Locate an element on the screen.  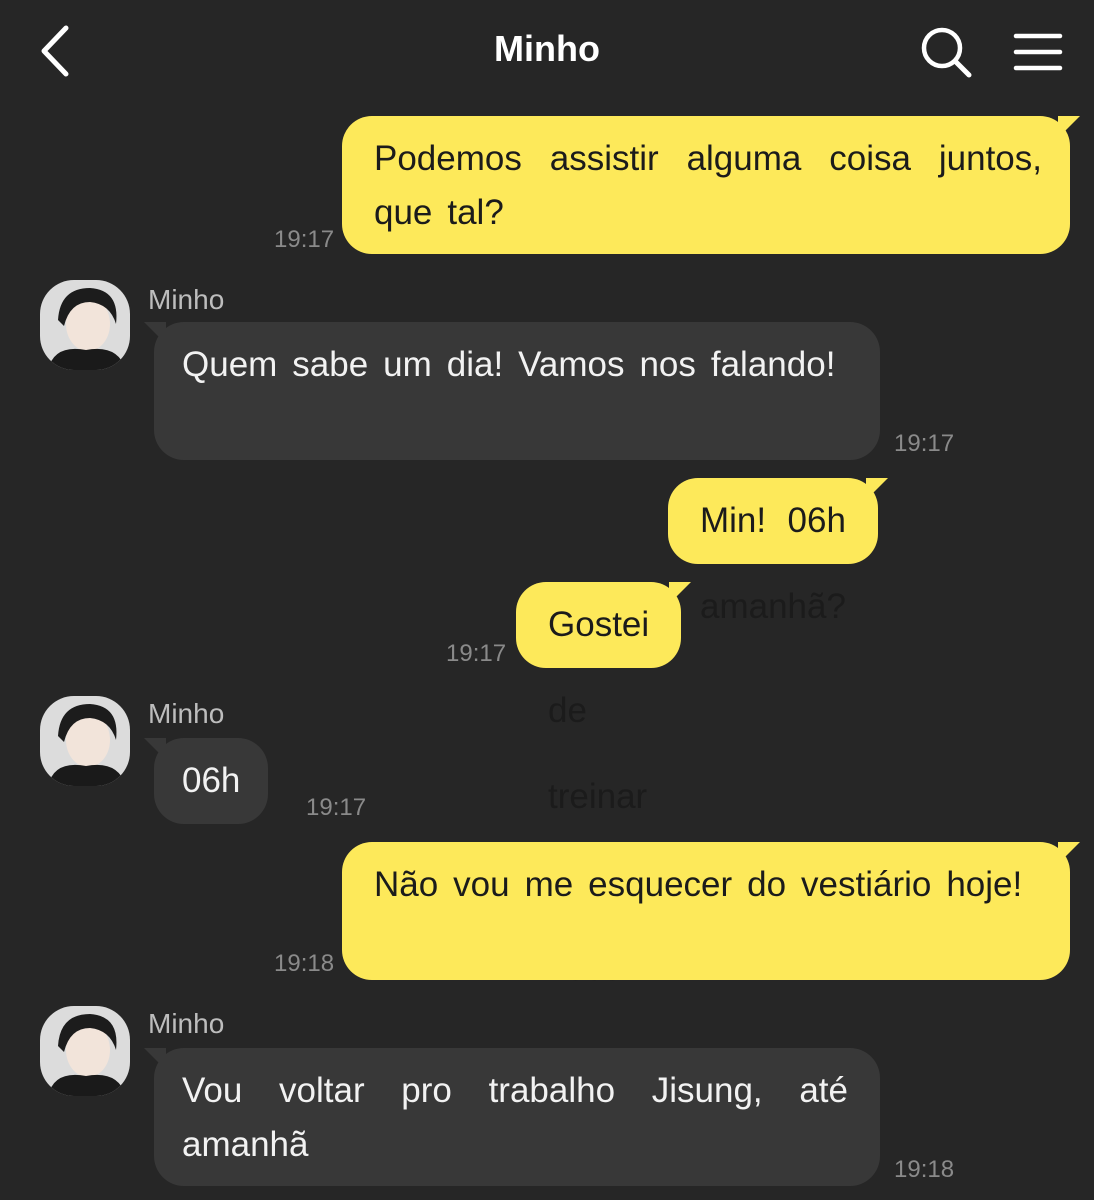
message-bubble: 06h is located at coordinates (206, 781).